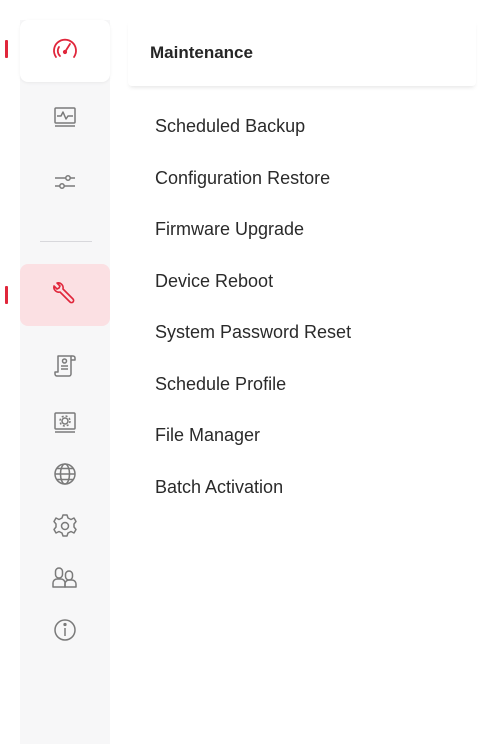  Describe the element at coordinates (315, 230) in the screenshot. I see `menu-item-firmware-upgrade: Firmware Upgrade` at that location.